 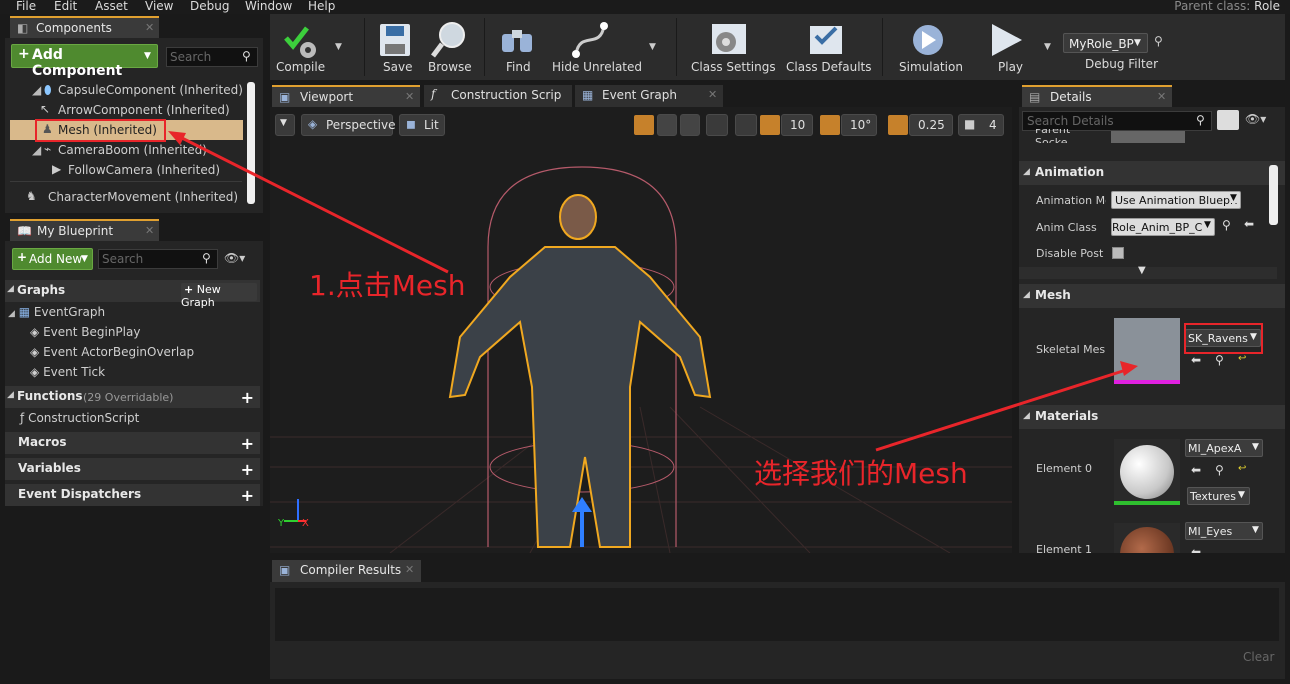 What do you see at coordinates (387, 285) in the screenshot?
I see `annotation-step1: 1.点击Mesh` at bounding box center [387, 285].